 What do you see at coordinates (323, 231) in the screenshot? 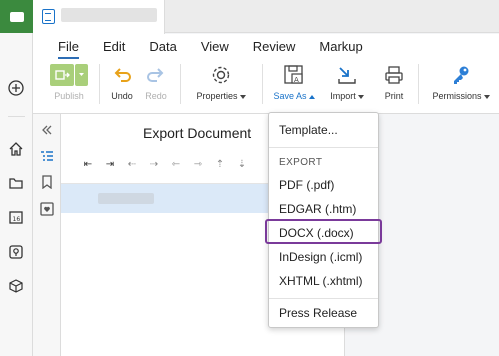
I see `docx-highlight-box` at bounding box center [323, 231].